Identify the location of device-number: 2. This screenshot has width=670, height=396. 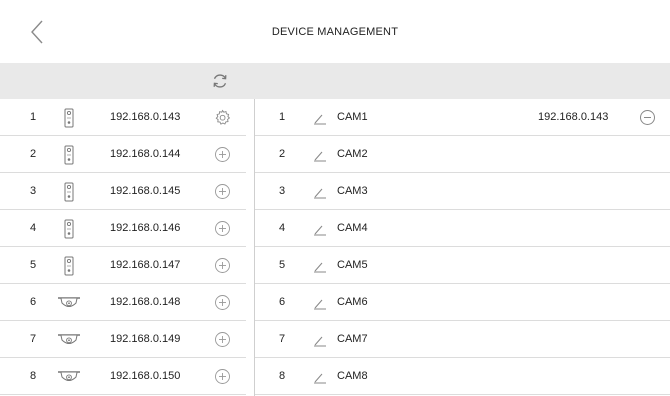
(33, 154).